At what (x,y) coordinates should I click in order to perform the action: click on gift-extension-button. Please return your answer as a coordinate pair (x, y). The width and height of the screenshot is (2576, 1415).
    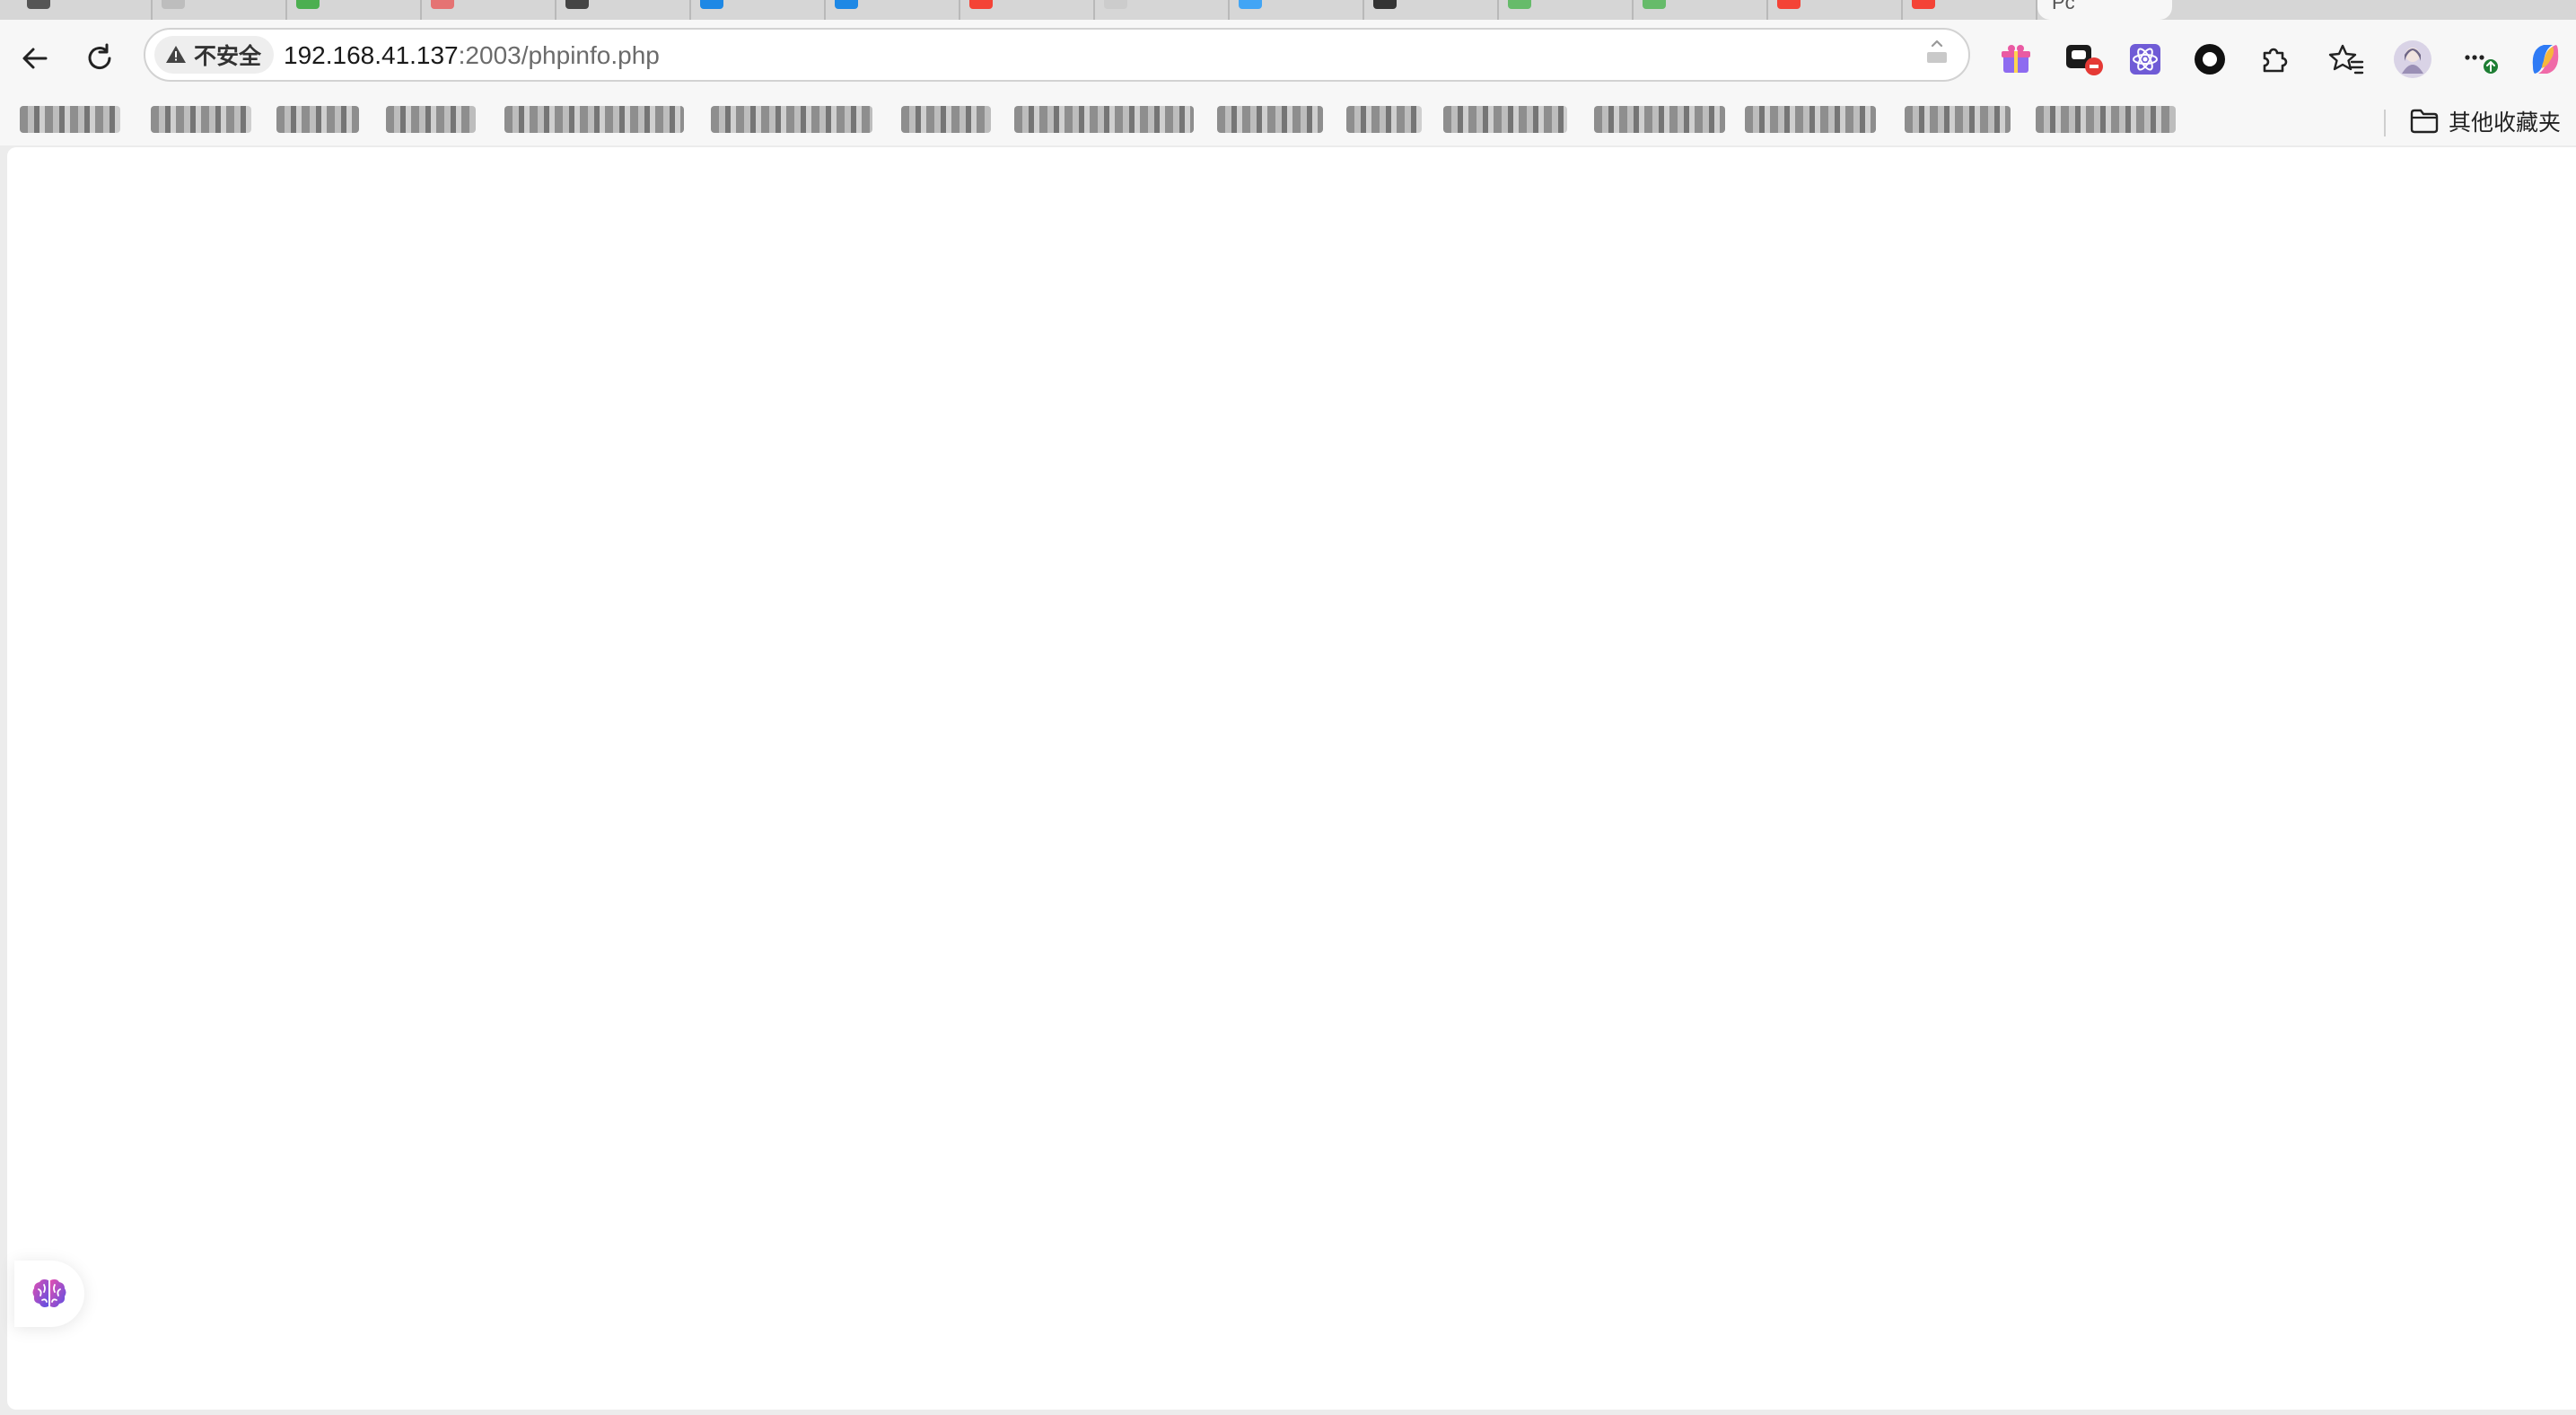
    Looking at the image, I should click on (2015, 60).